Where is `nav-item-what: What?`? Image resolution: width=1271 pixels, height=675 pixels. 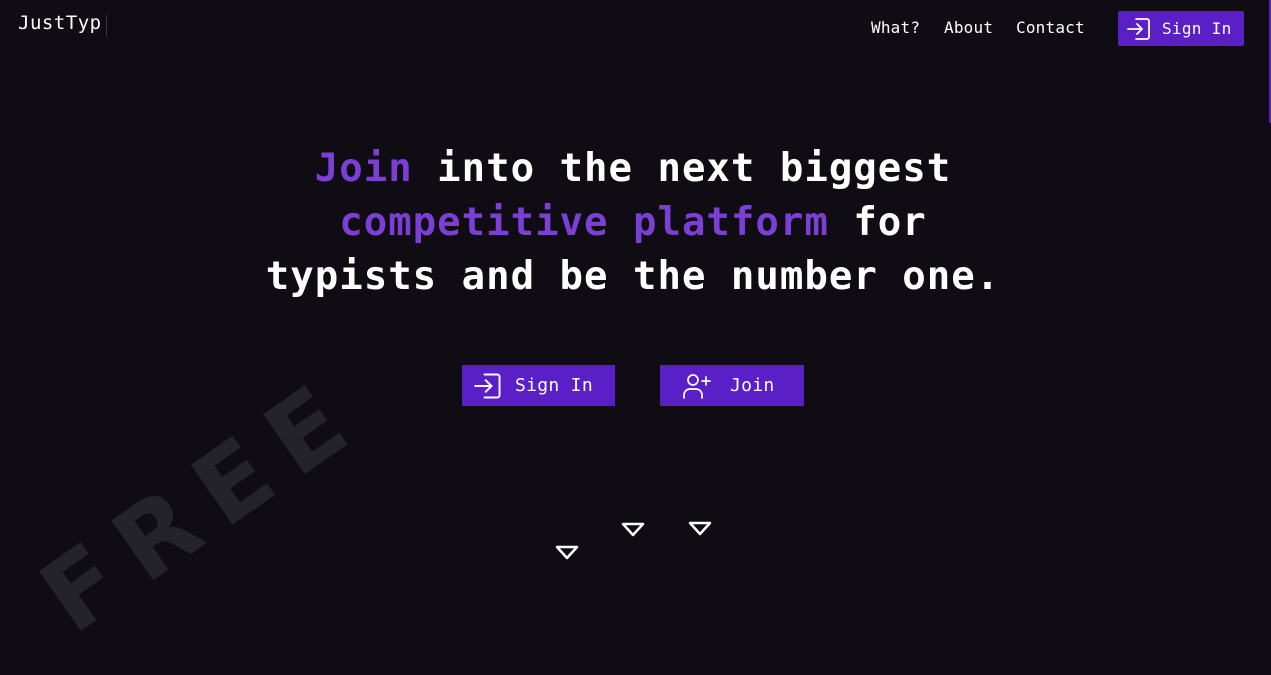 nav-item-what: What? is located at coordinates (895, 27).